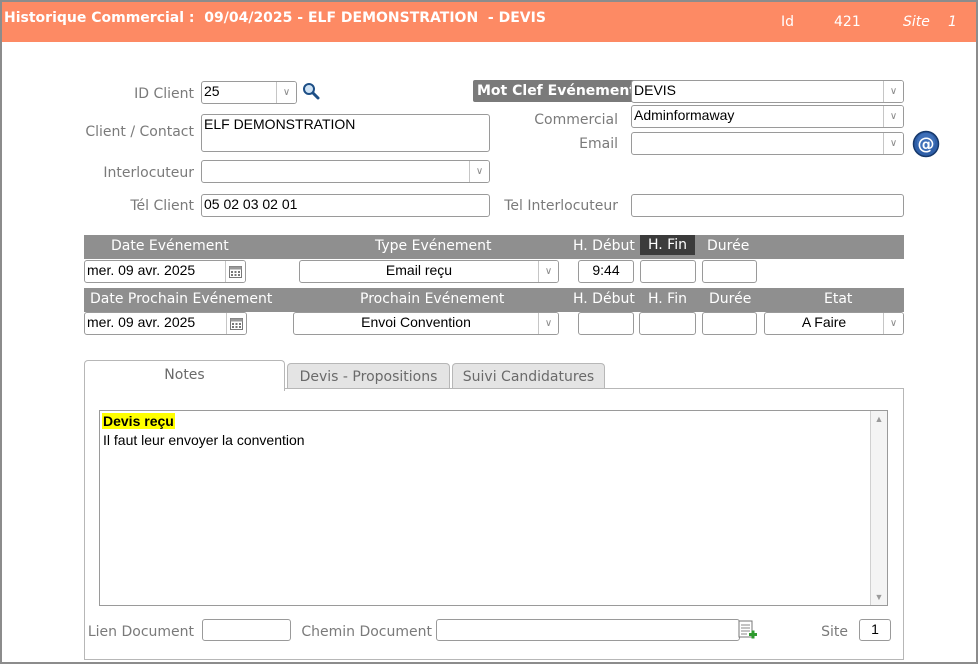 The image size is (978, 664). I want to click on tel-client-label: Tél Client, so click(162, 206).